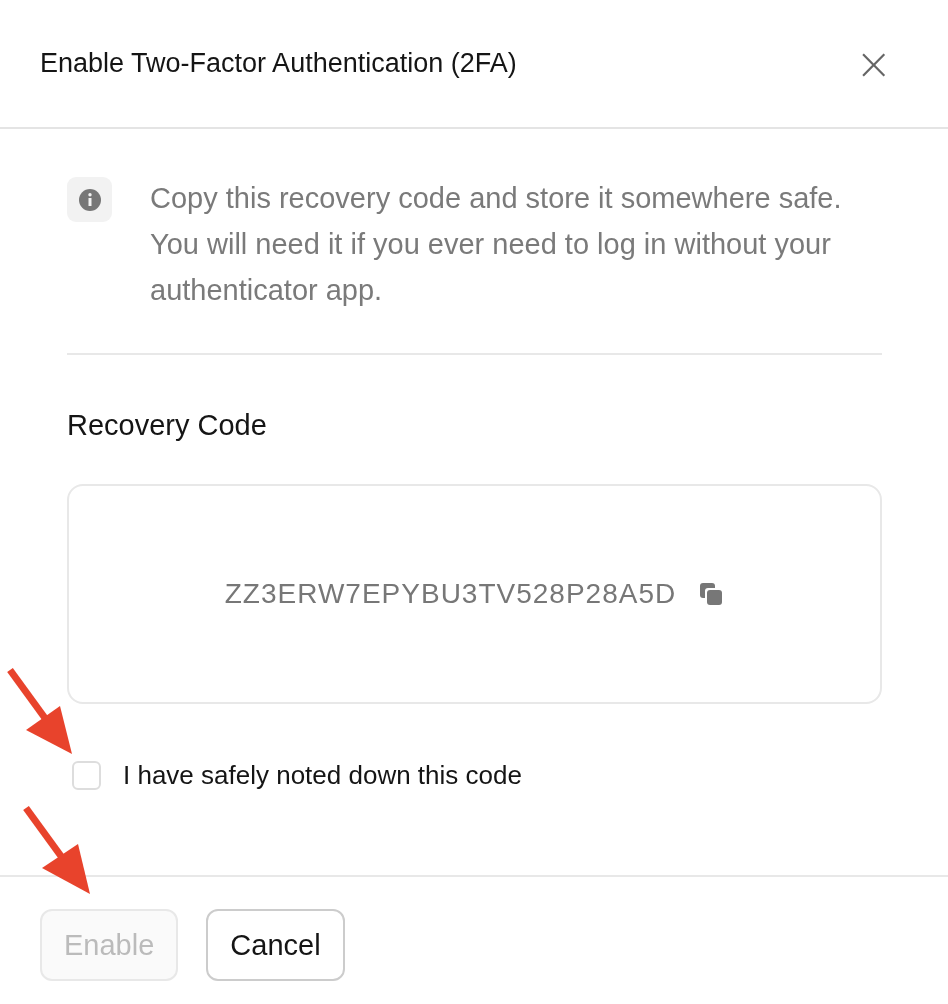  Describe the element at coordinates (89, 199) in the screenshot. I see `info-icon` at that location.